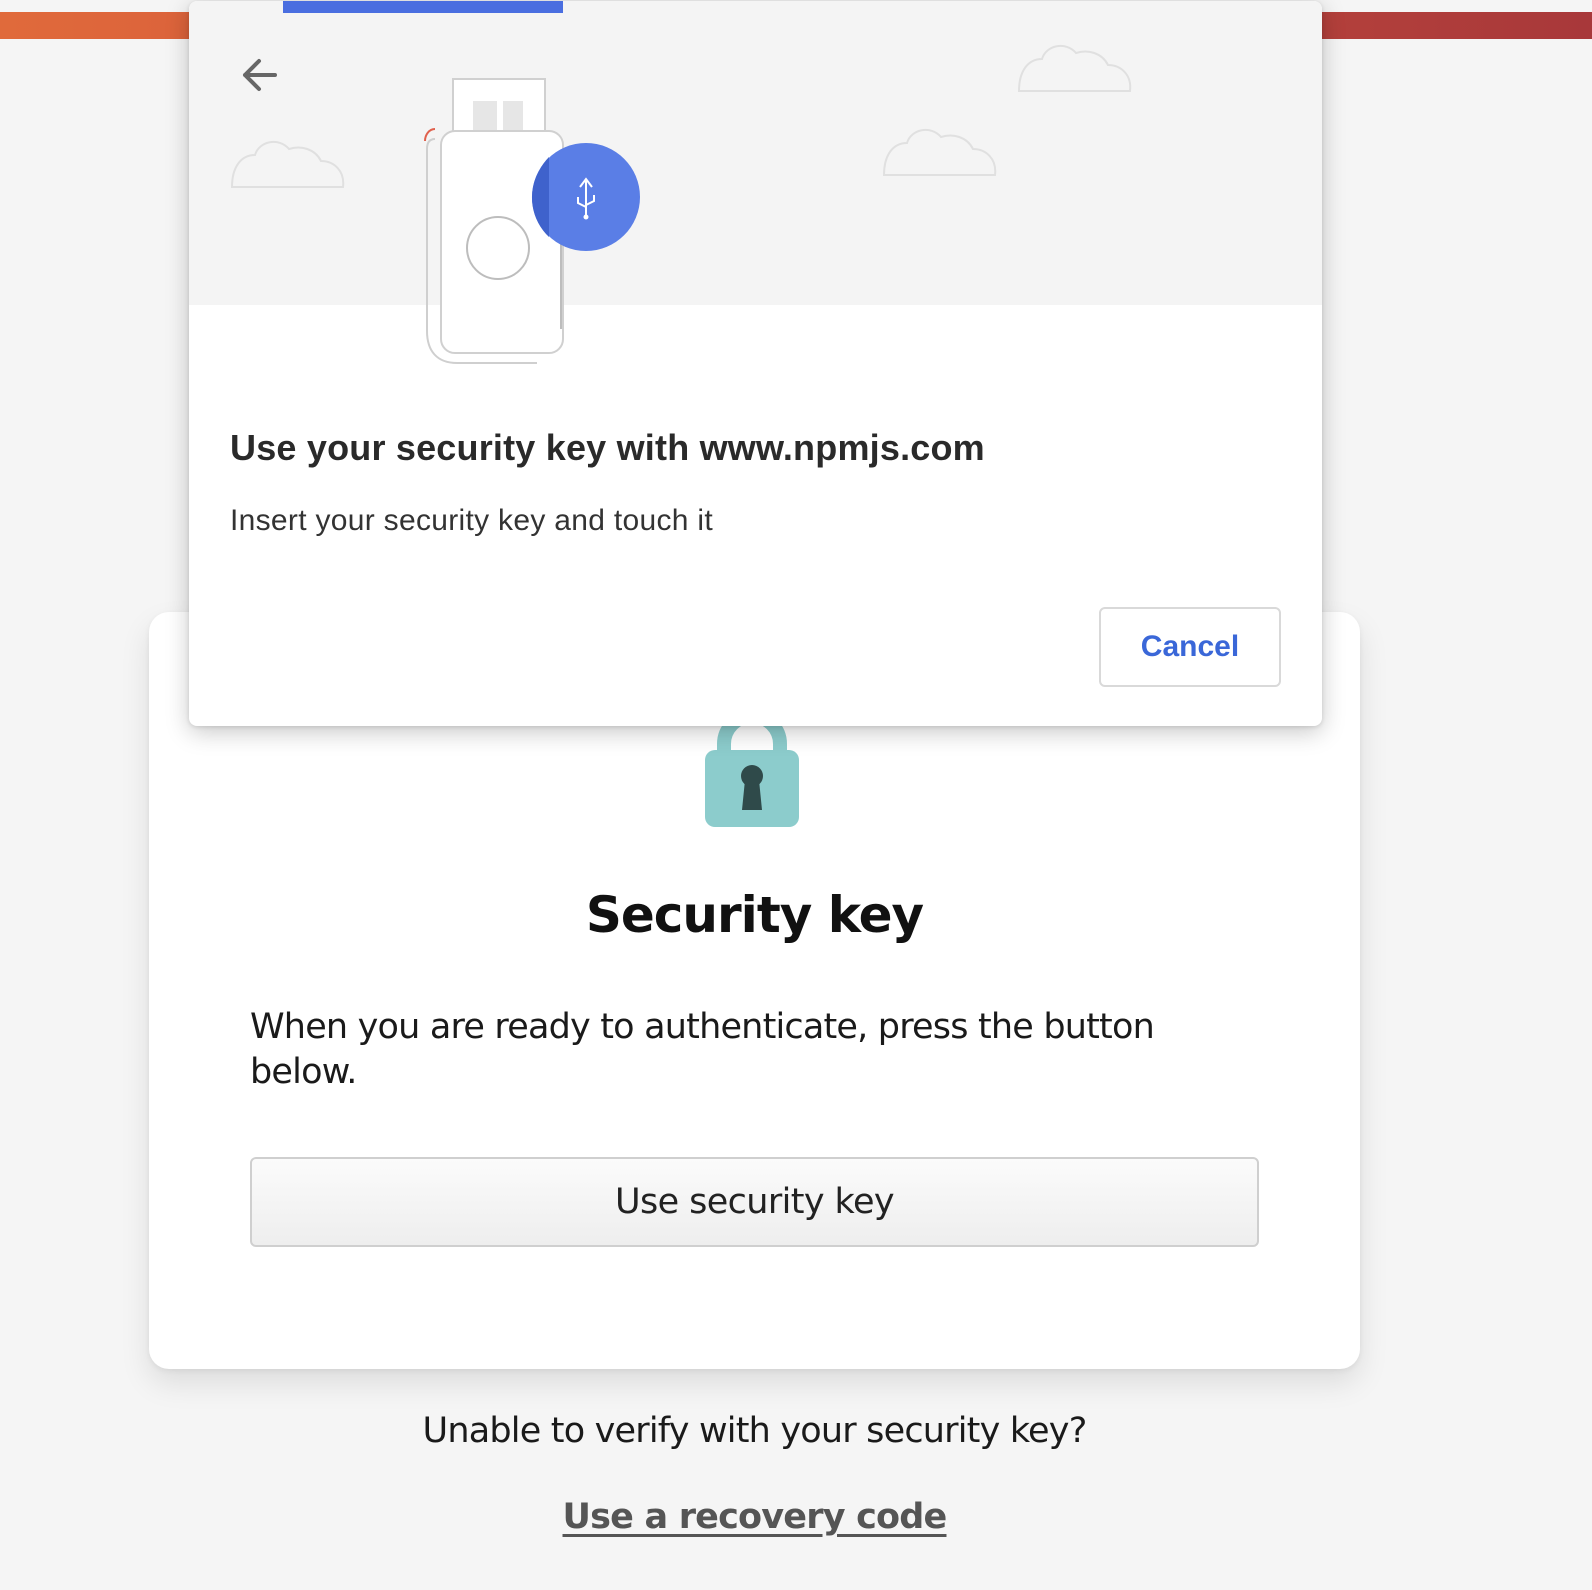 This screenshot has height=1590, width=1592. What do you see at coordinates (752, 768) in the screenshot?
I see `padlock-icon` at bounding box center [752, 768].